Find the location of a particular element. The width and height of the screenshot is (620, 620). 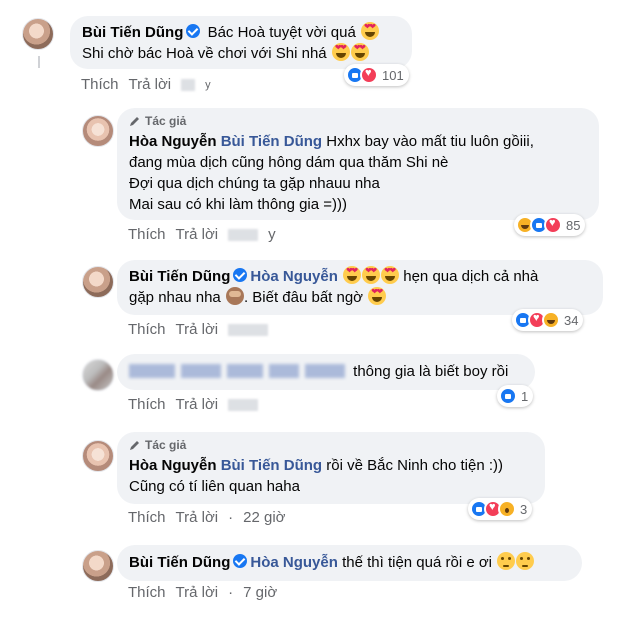

blurred-author-name is located at coordinates (237, 371).